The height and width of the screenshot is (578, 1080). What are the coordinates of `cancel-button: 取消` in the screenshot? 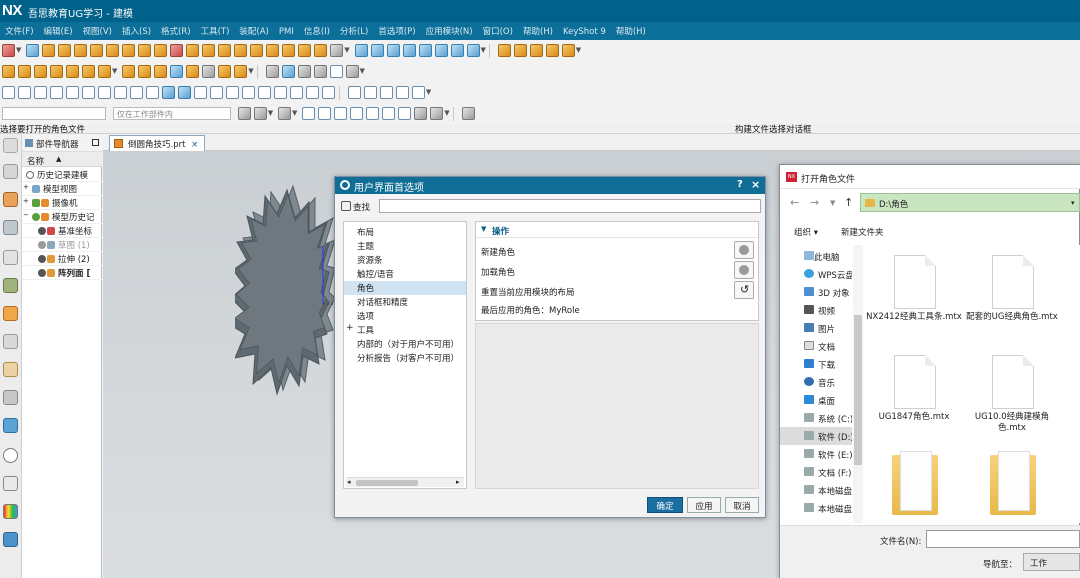 It's located at (742, 505).